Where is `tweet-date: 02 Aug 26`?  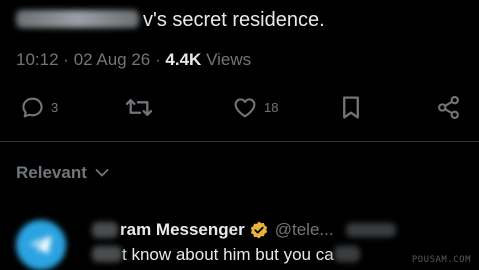 tweet-date: 02 Aug 26 is located at coordinates (112, 59).